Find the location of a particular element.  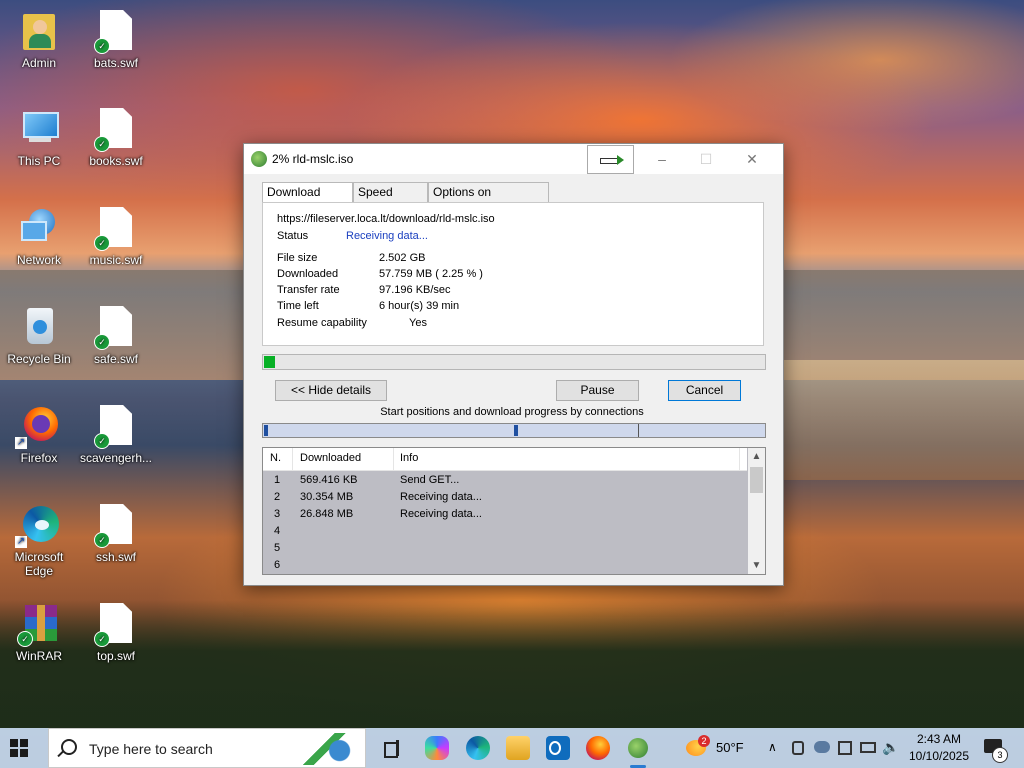

desktop-icon-this-pc: This PC is located at coordinates (39, 138).